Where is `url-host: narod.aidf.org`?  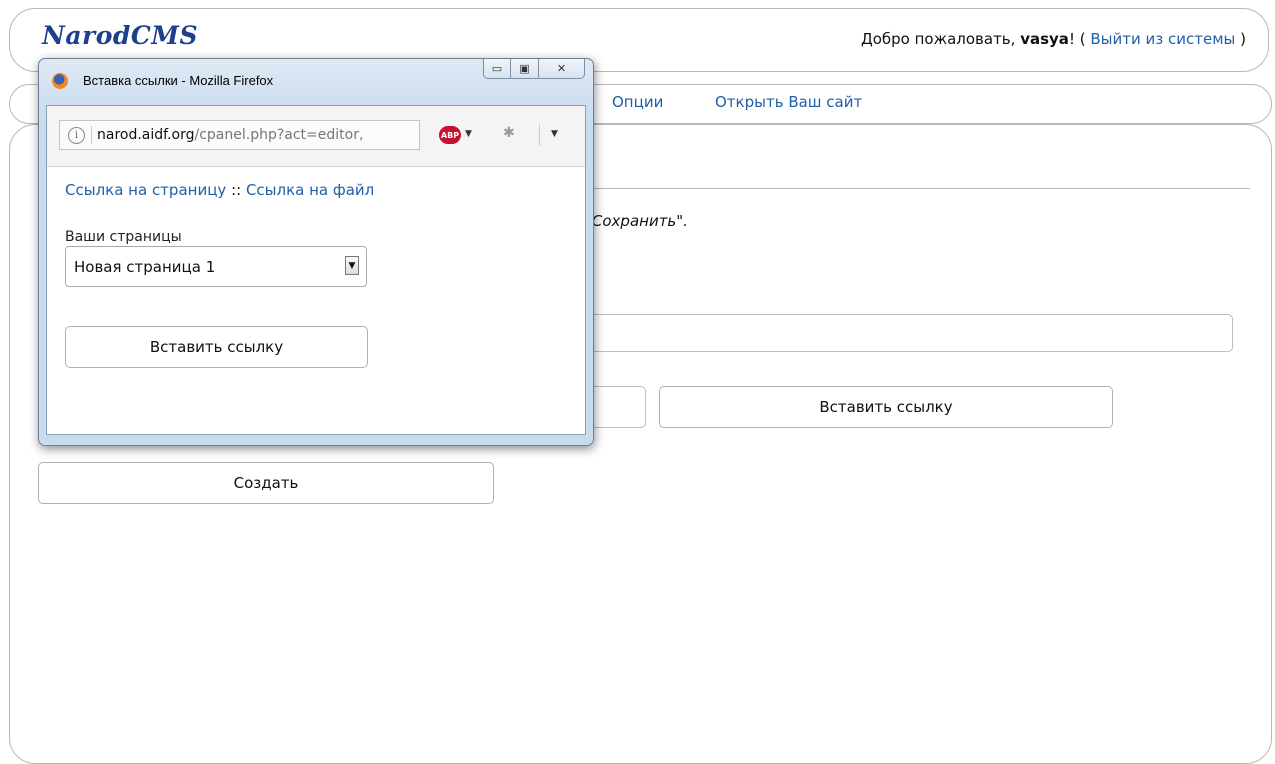
url-host: narod.aidf.org is located at coordinates (146, 135).